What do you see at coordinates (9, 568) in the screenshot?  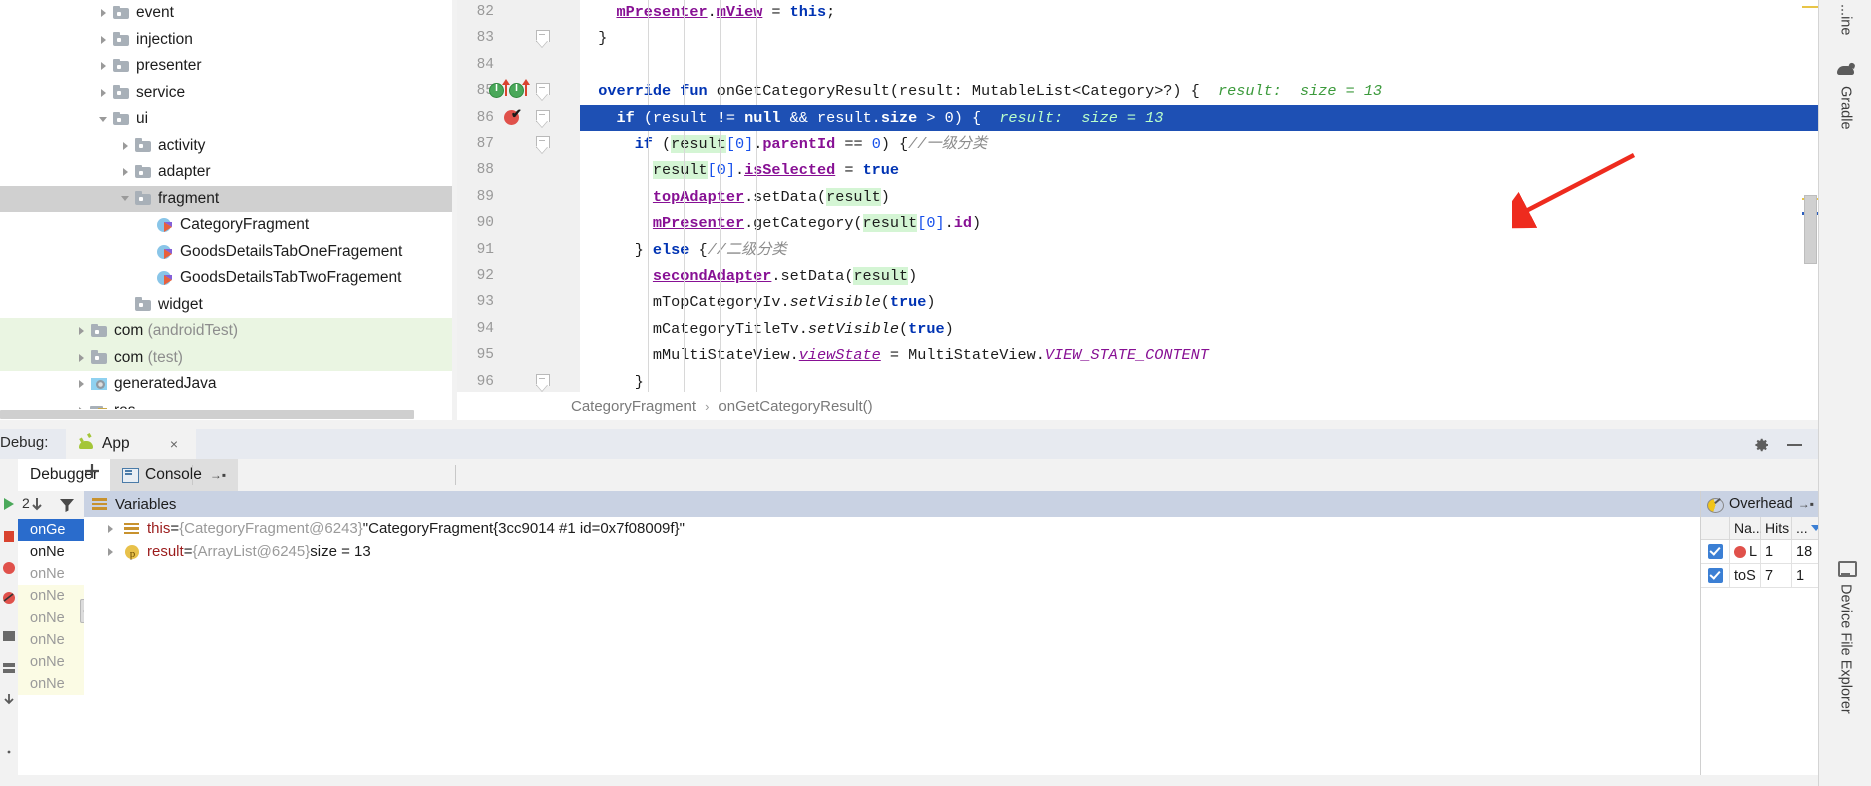 I see `breakpoint-icon` at bounding box center [9, 568].